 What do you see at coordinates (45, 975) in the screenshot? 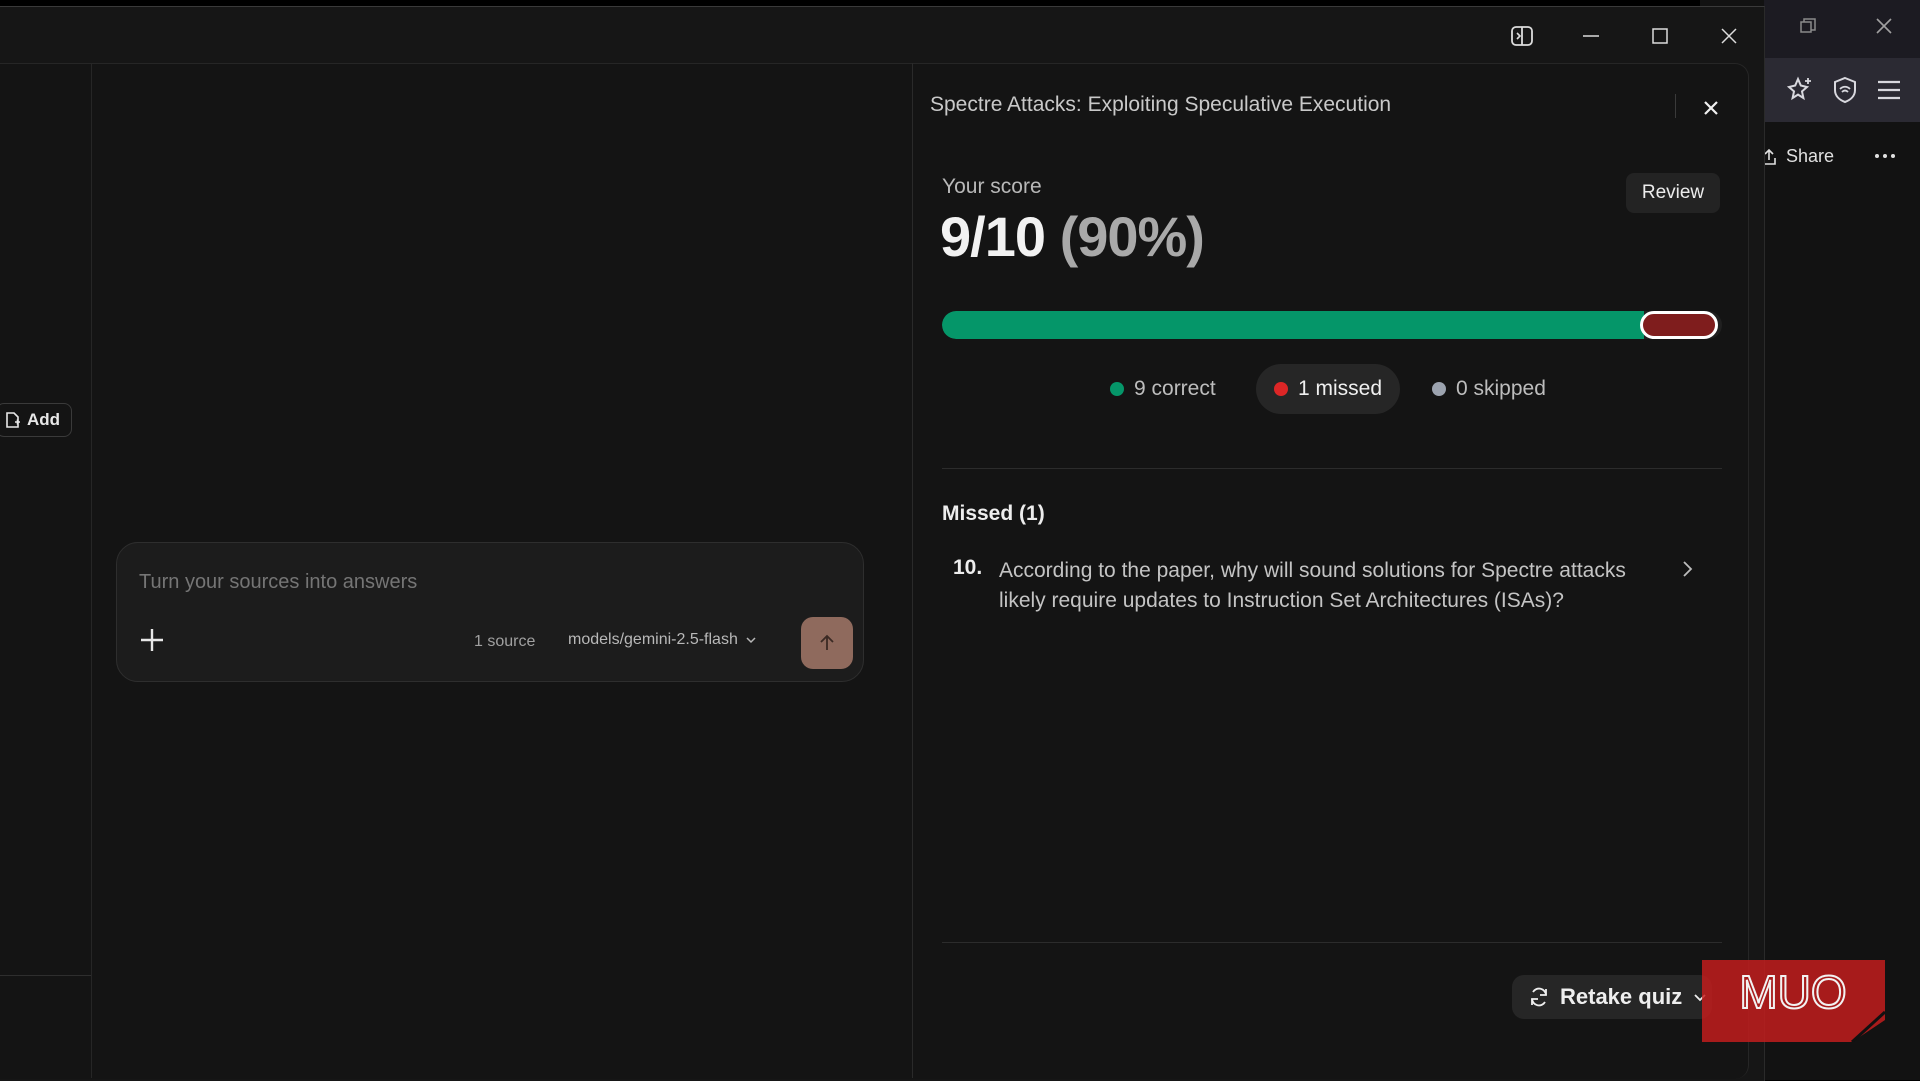
I see `sidebar-divider` at bounding box center [45, 975].